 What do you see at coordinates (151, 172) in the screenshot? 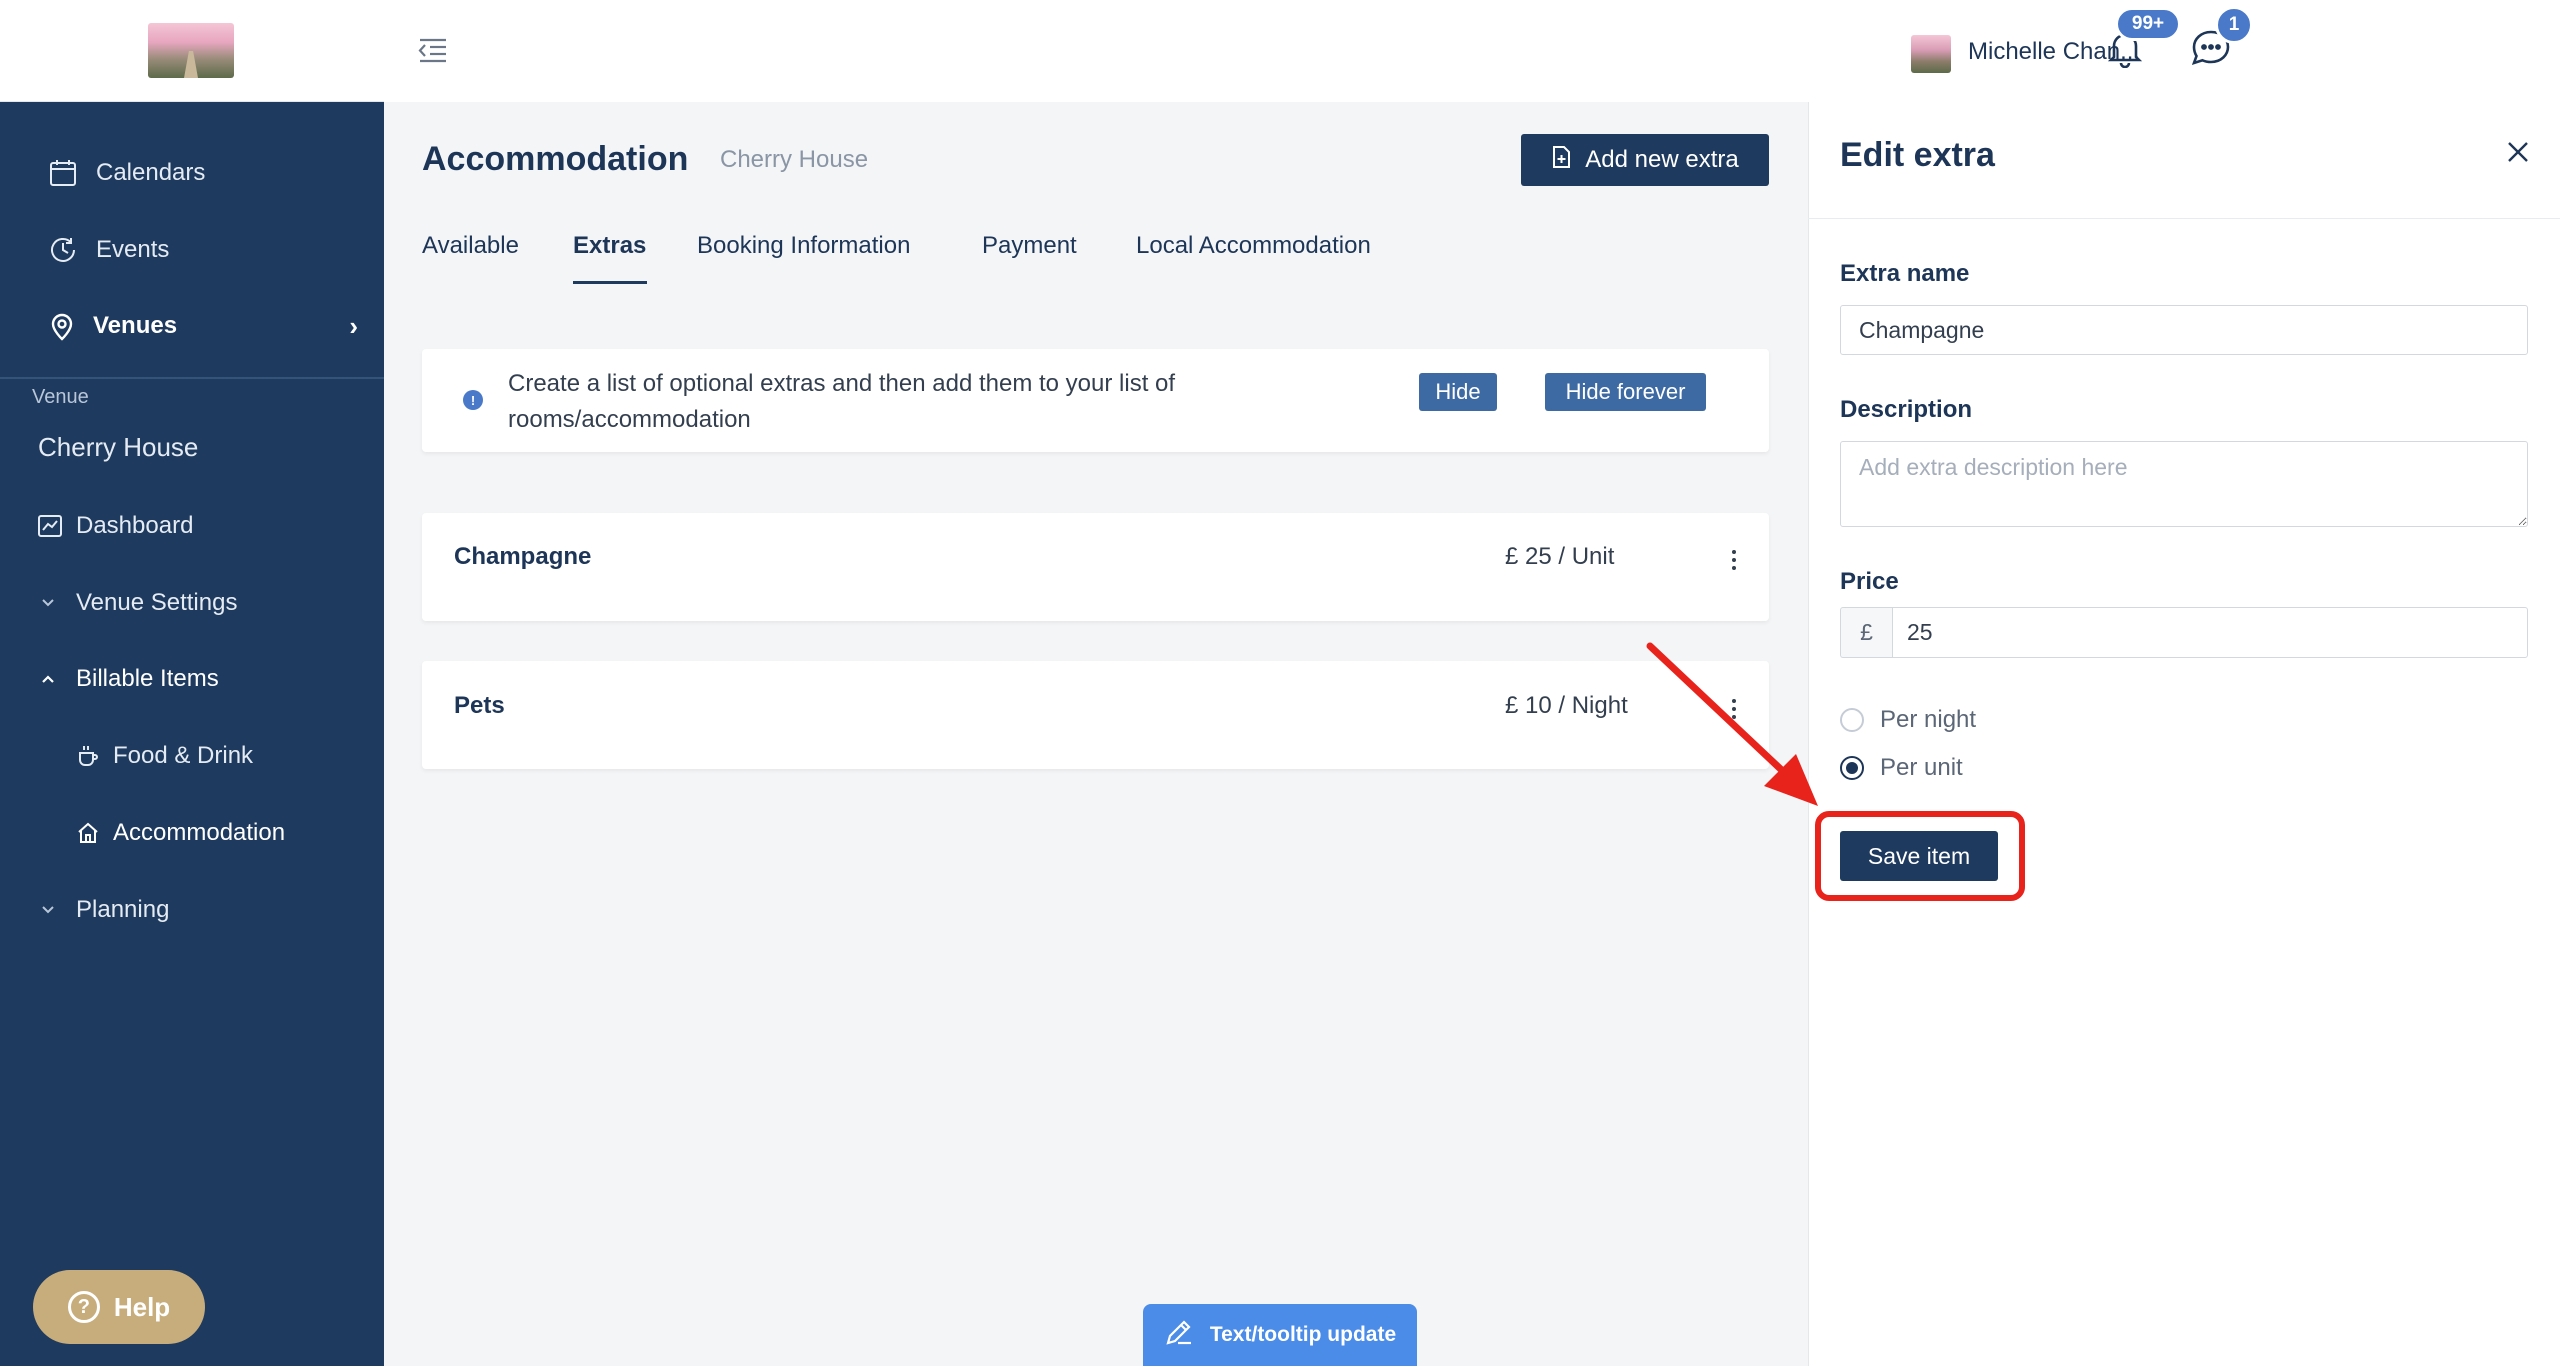
I see `sidebar-item-label: Calendars` at bounding box center [151, 172].